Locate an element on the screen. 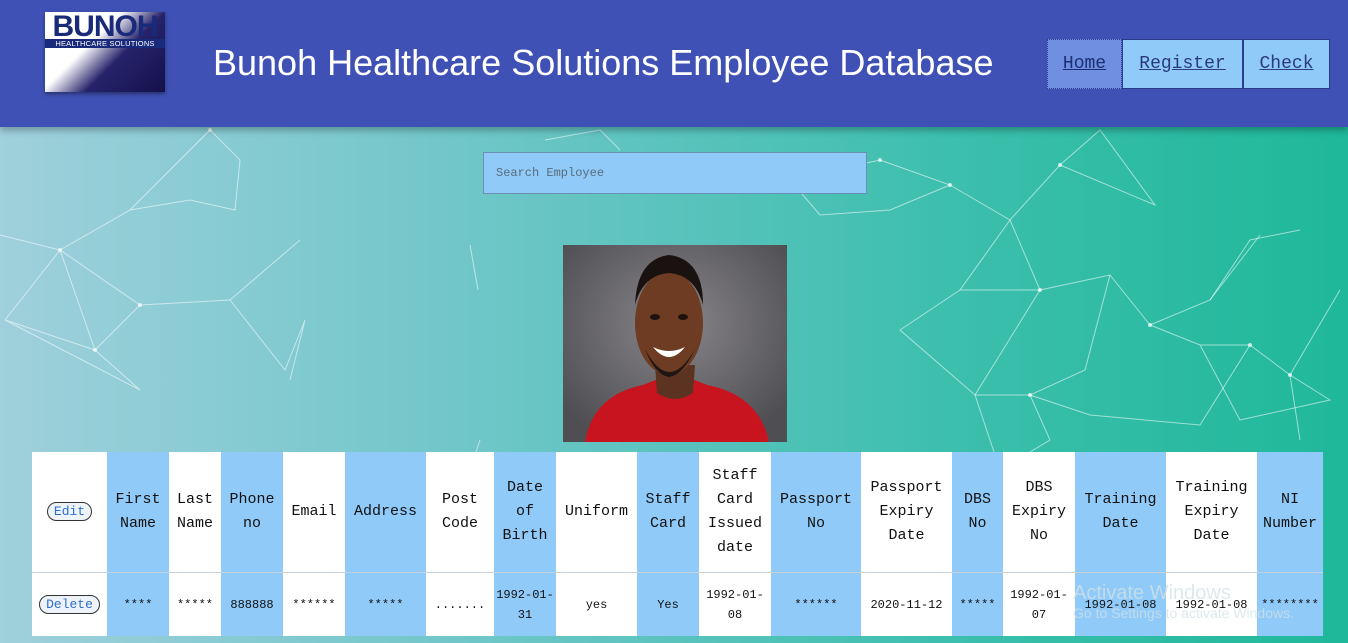 This screenshot has height=643, width=1348. table-cell: 1992-01-07 is located at coordinates (1039, 604).